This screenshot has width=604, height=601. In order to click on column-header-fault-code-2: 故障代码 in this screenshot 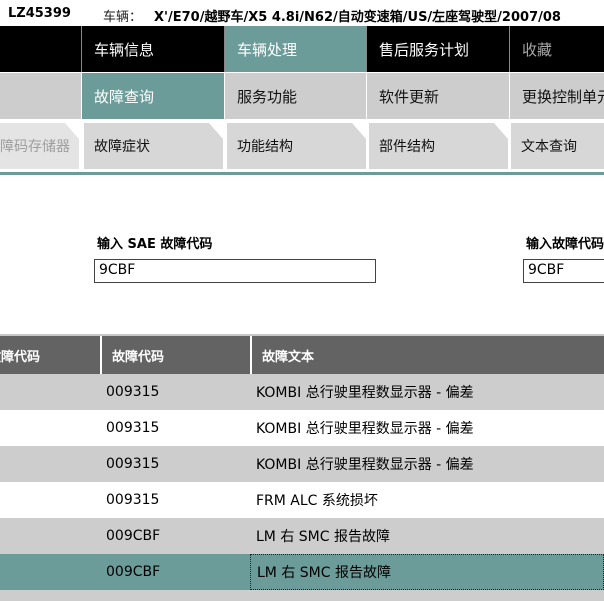, I will do `click(175, 355)`.